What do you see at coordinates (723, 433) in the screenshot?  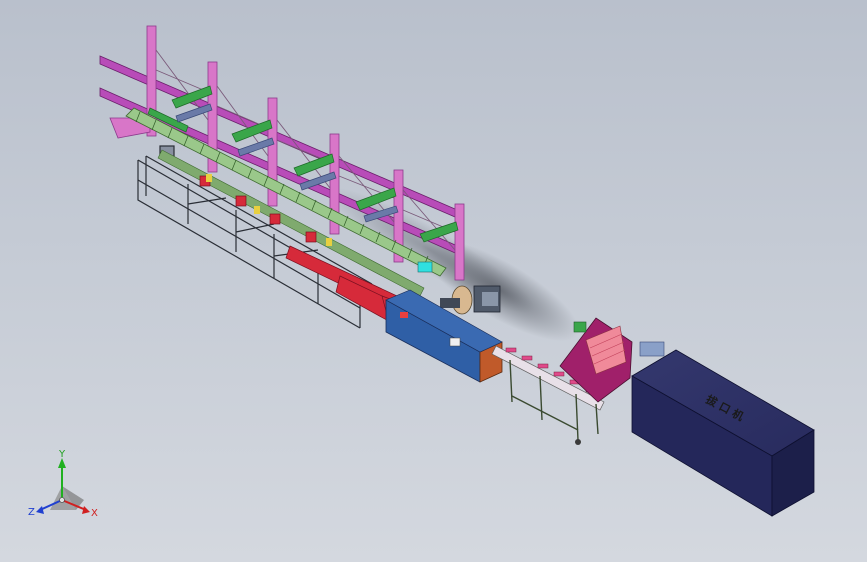 I see `flaring-machine: 拔 口 机` at bounding box center [723, 433].